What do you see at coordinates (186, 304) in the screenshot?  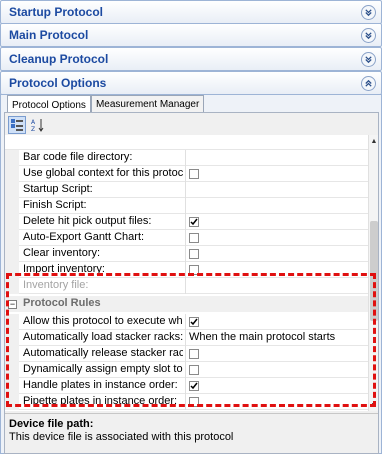 I see `category-protocol-rules: − Protocol Rules` at bounding box center [186, 304].